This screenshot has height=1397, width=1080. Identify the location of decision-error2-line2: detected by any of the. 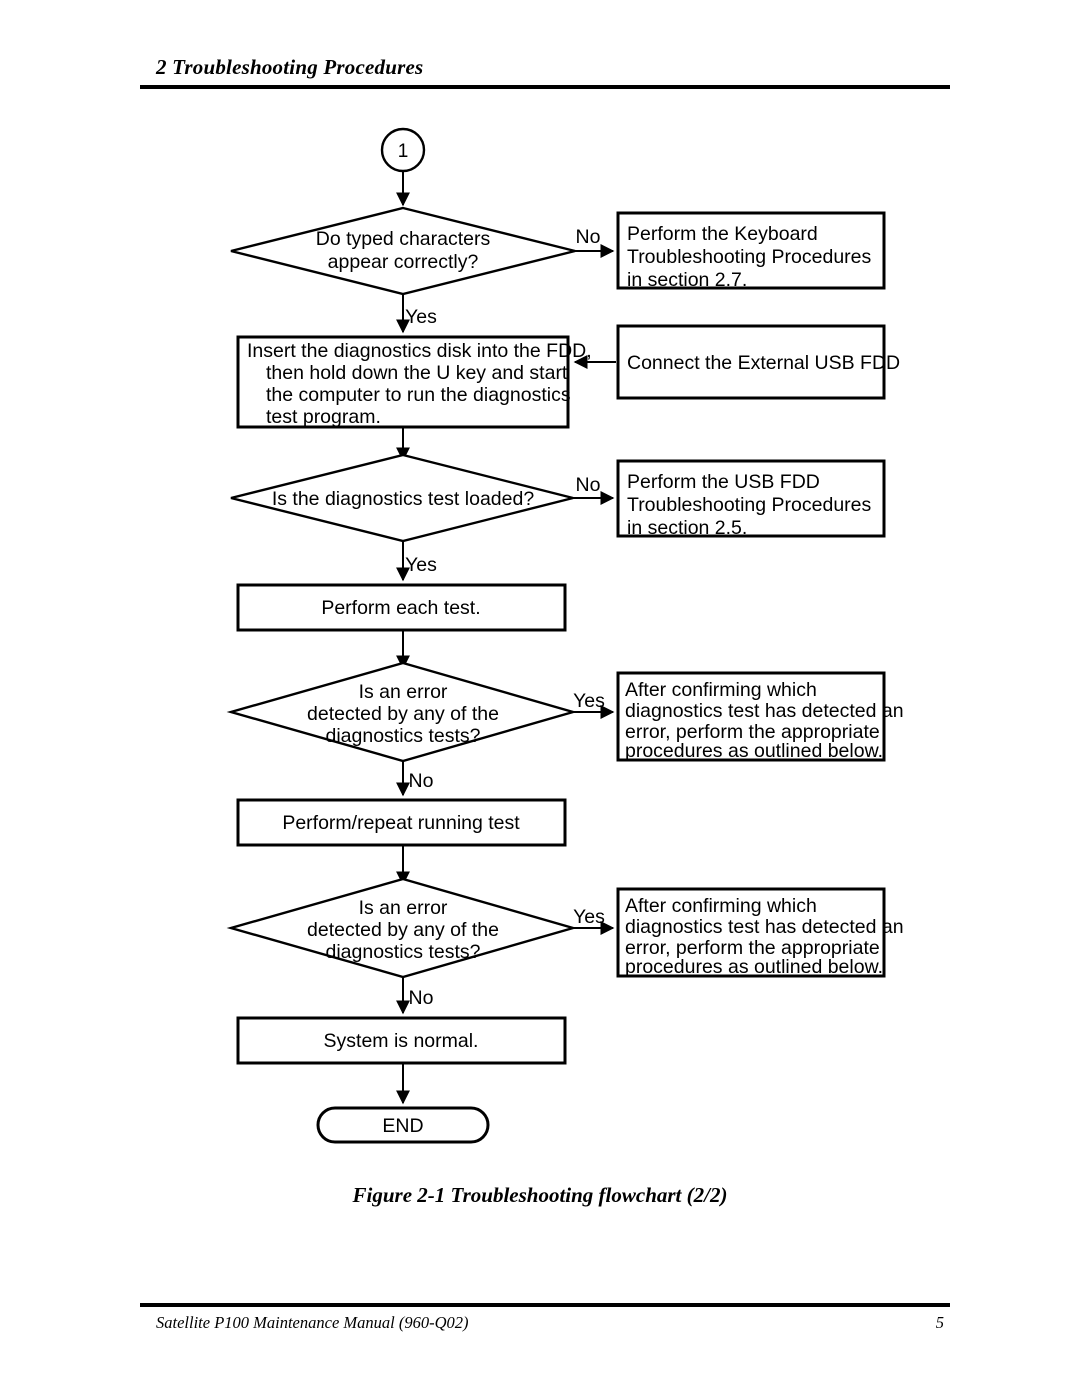
(403, 930).